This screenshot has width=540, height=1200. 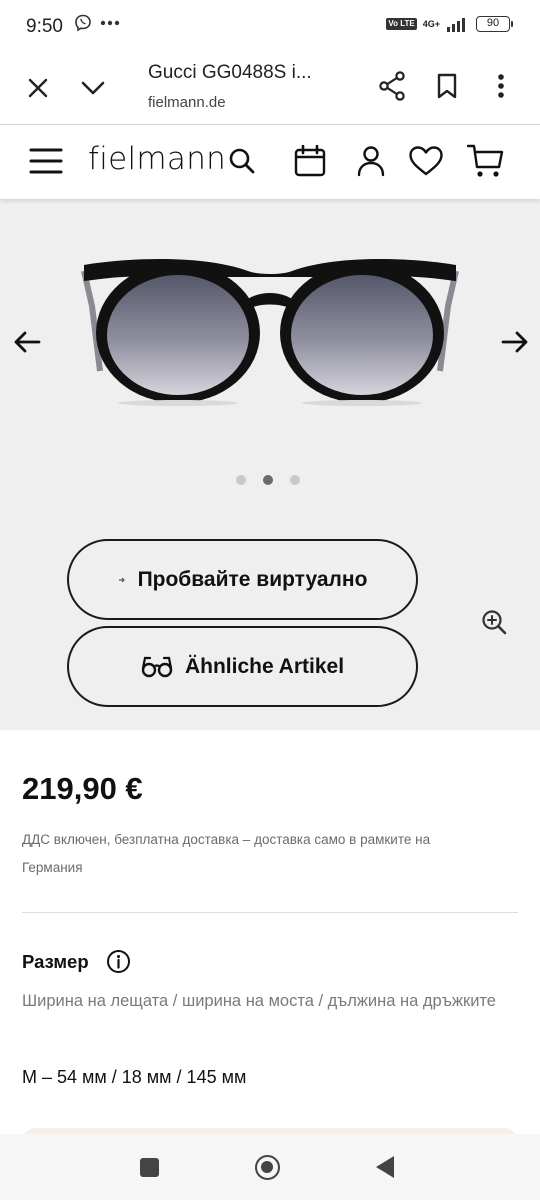 What do you see at coordinates (264, 666) in the screenshot?
I see `similar-items-label: Ähnliche Artikel` at bounding box center [264, 666].